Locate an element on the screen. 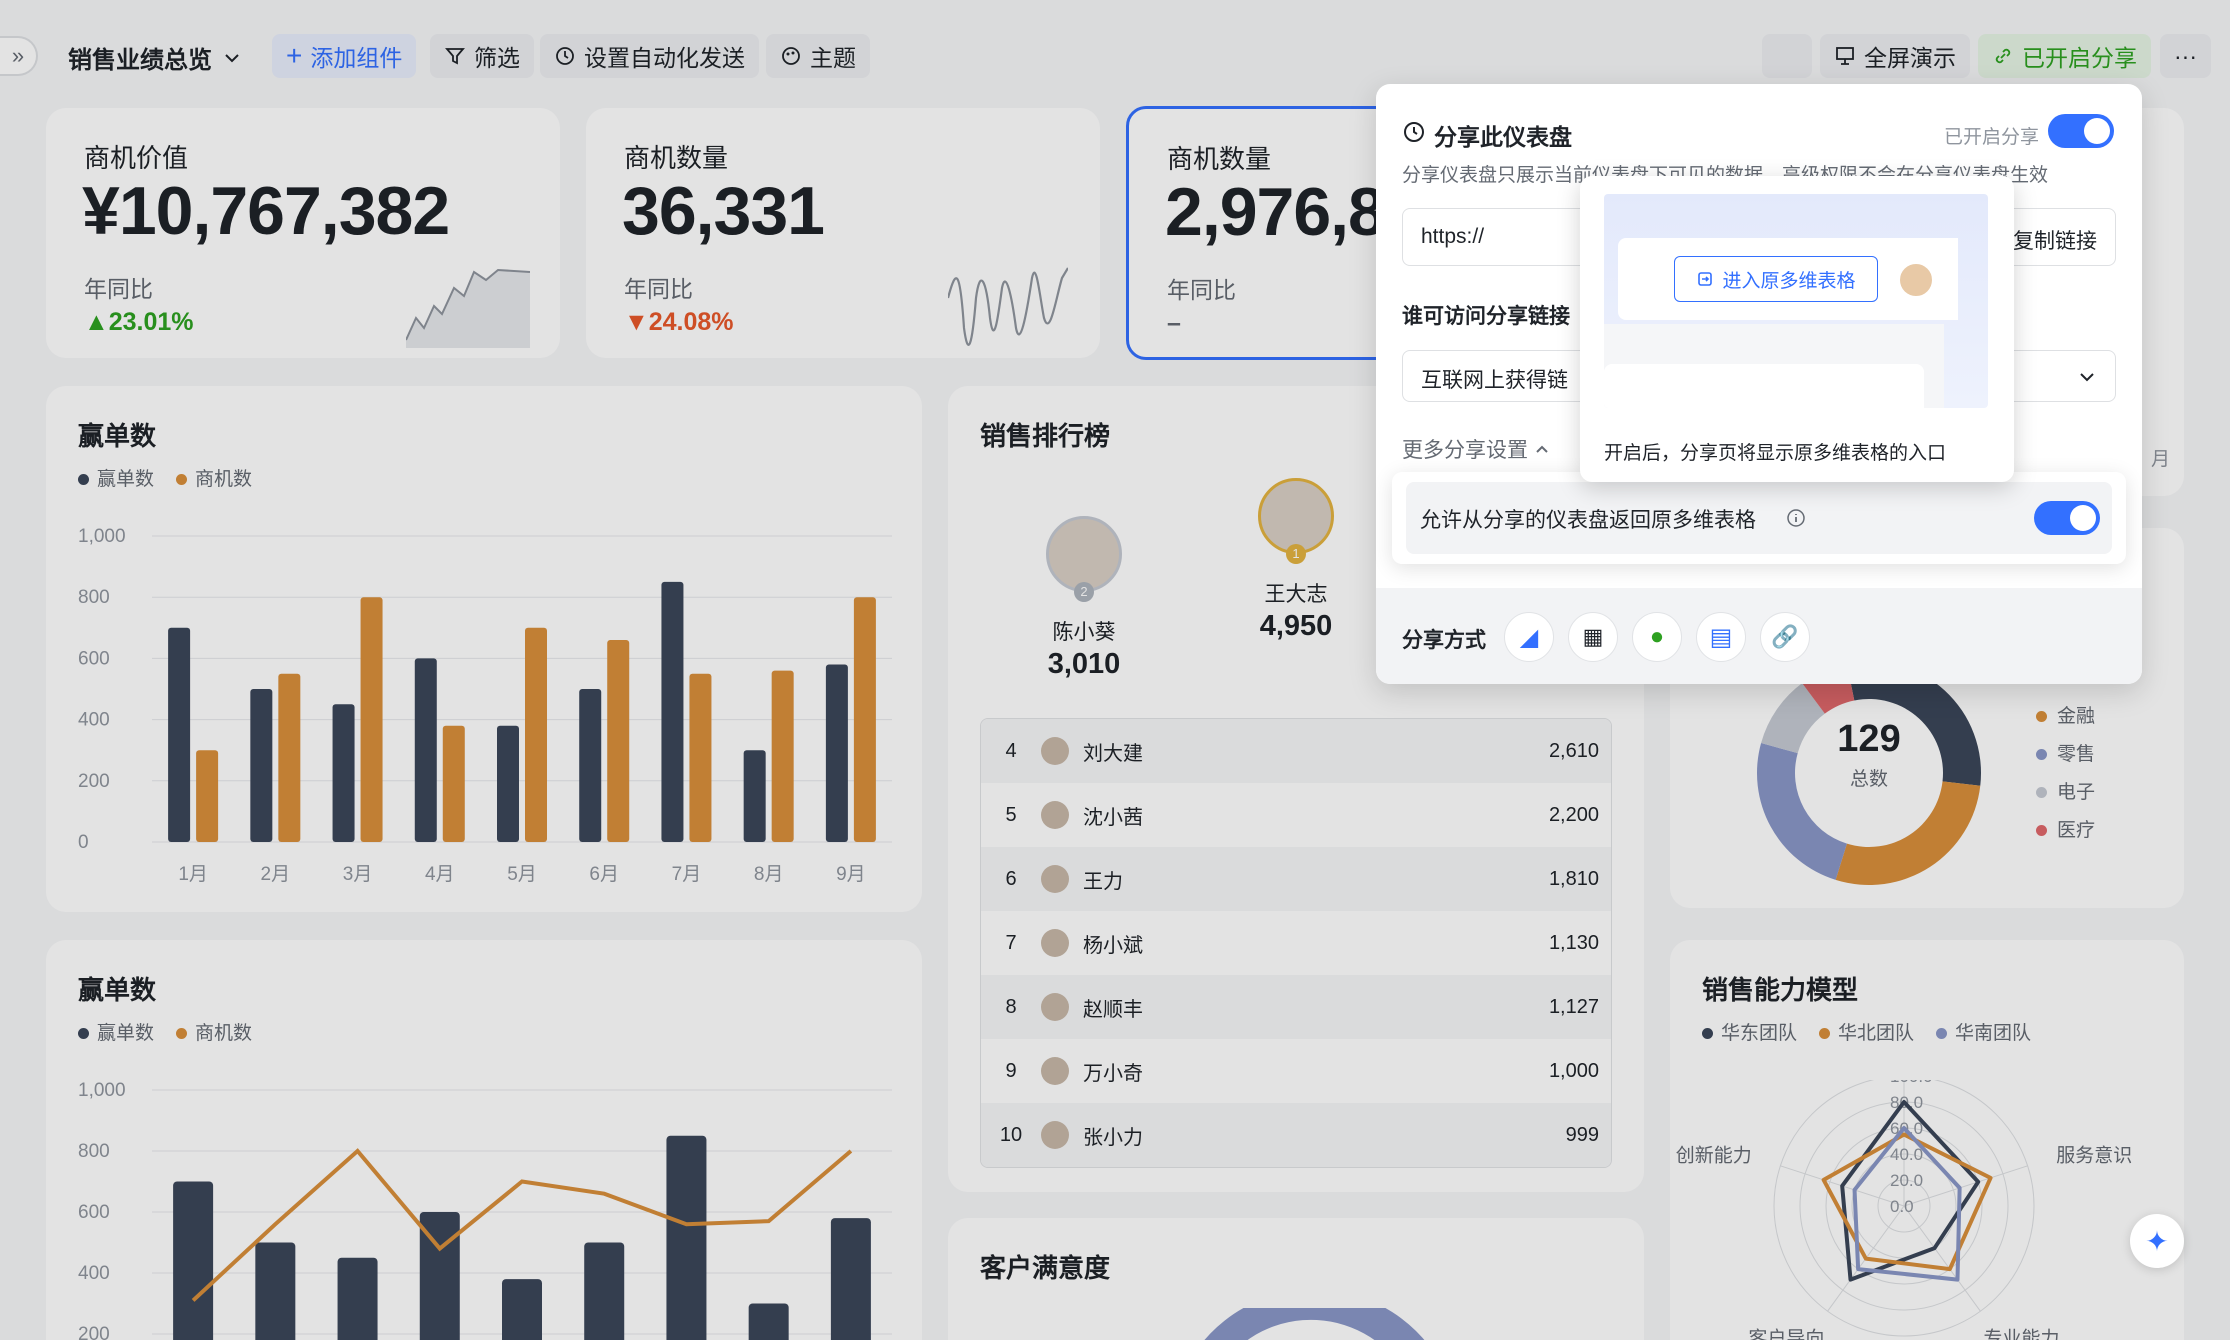 The height and width of the screenshot is (1340, 2230). allow-return-preview-tooltip: 进入原多维表格 开启后，分享页将显示原多维表格的入口 is located at coordinates (1797, 329).